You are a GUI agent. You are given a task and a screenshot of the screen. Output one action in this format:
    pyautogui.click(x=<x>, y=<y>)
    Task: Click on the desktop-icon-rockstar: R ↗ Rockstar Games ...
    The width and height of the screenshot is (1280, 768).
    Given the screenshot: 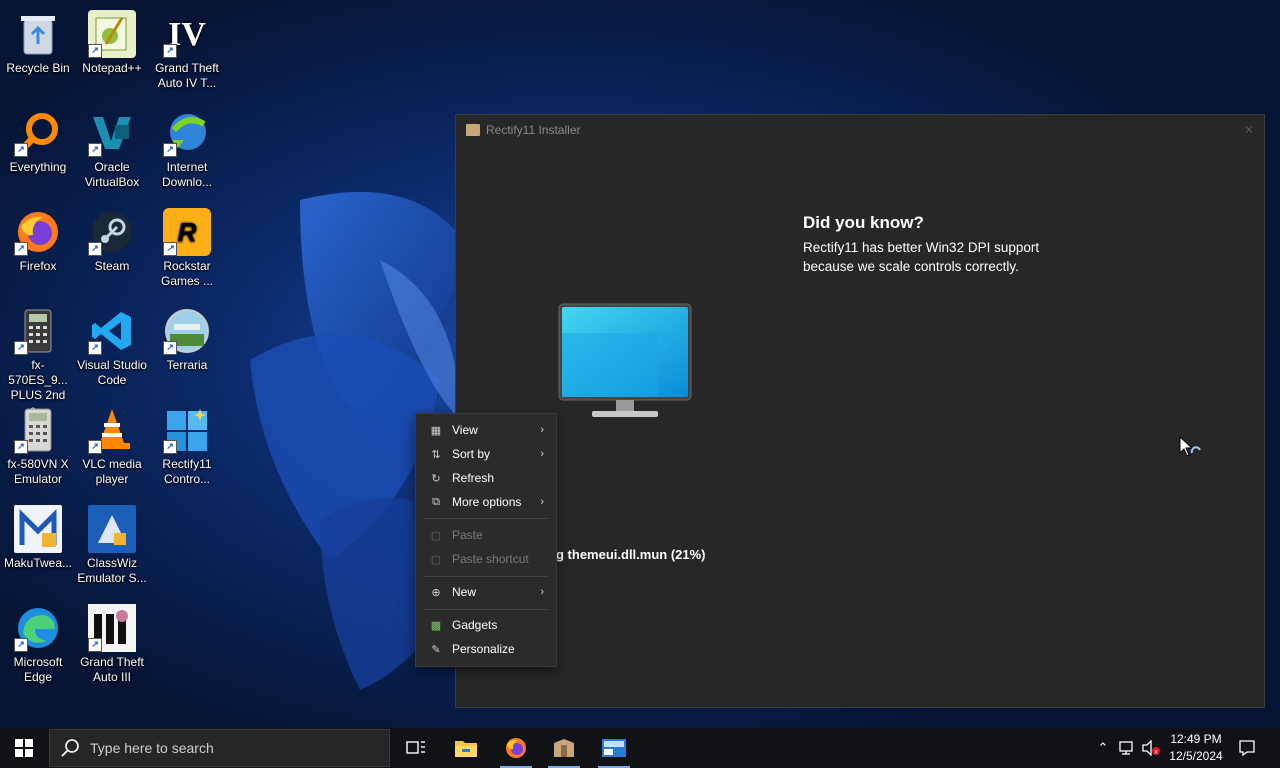 What is the action you would take?
    pyautogui.click(x=187, y=248)
    